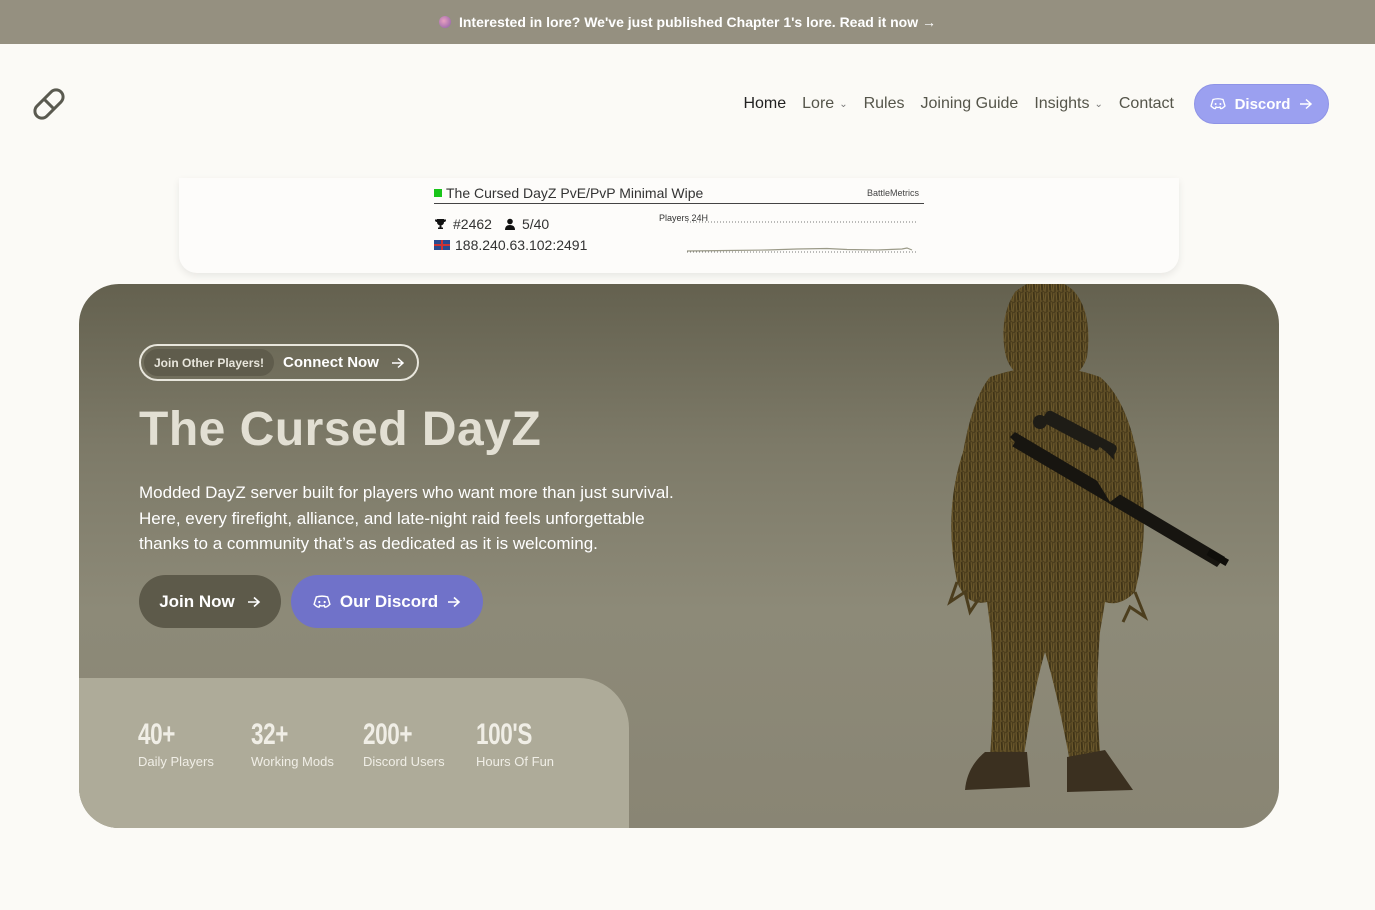 The height and width of the screenshot is (910, 1375). I want to click on nav-lore-label: Lore, so click(818, 103).